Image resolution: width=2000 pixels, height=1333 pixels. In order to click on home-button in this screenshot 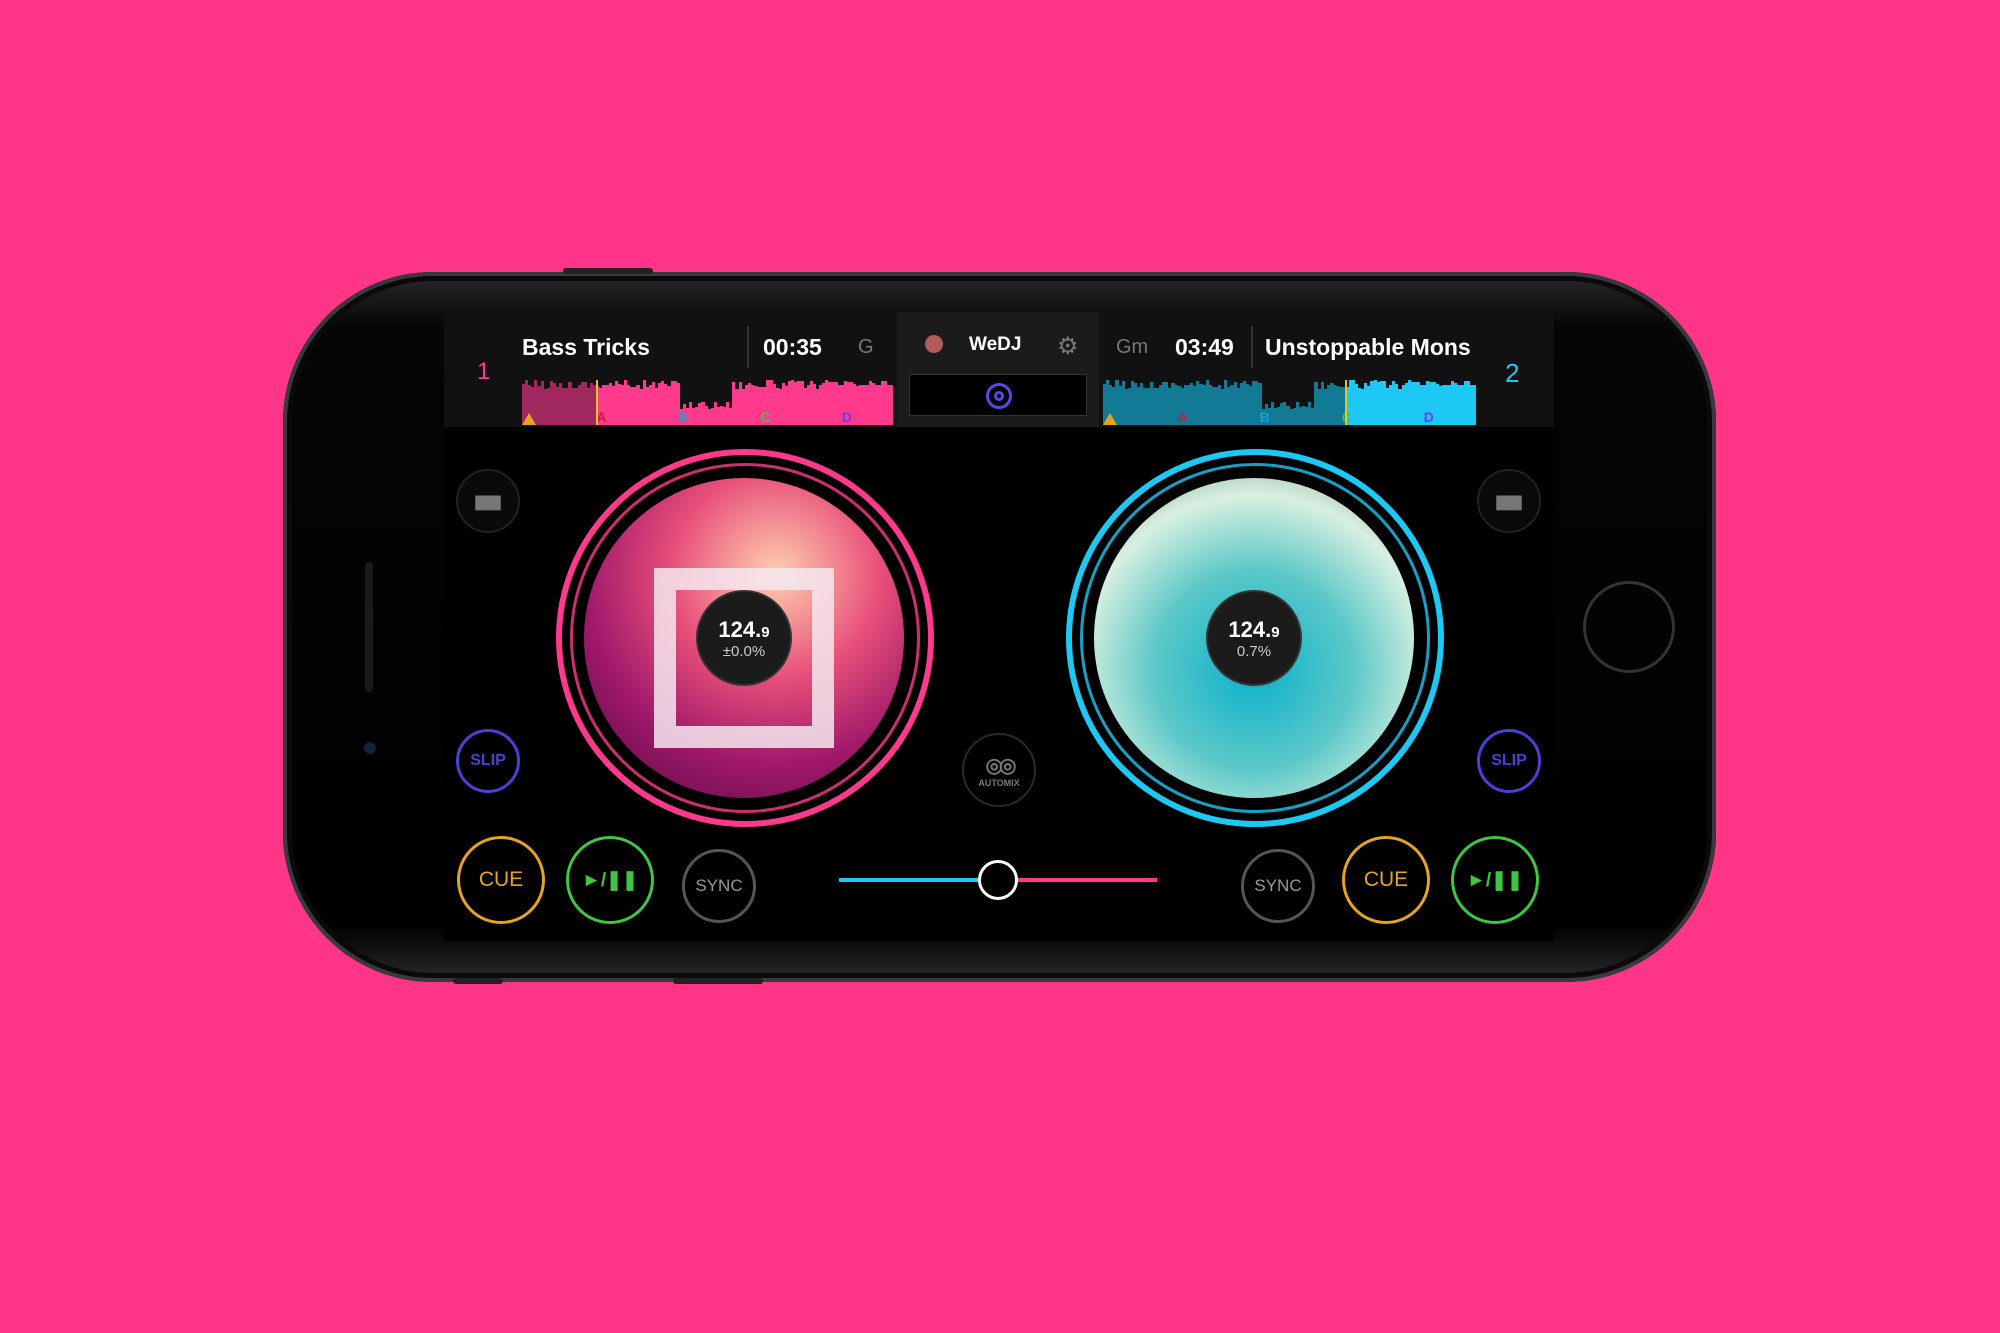, I will do `click(1629, 627)`.